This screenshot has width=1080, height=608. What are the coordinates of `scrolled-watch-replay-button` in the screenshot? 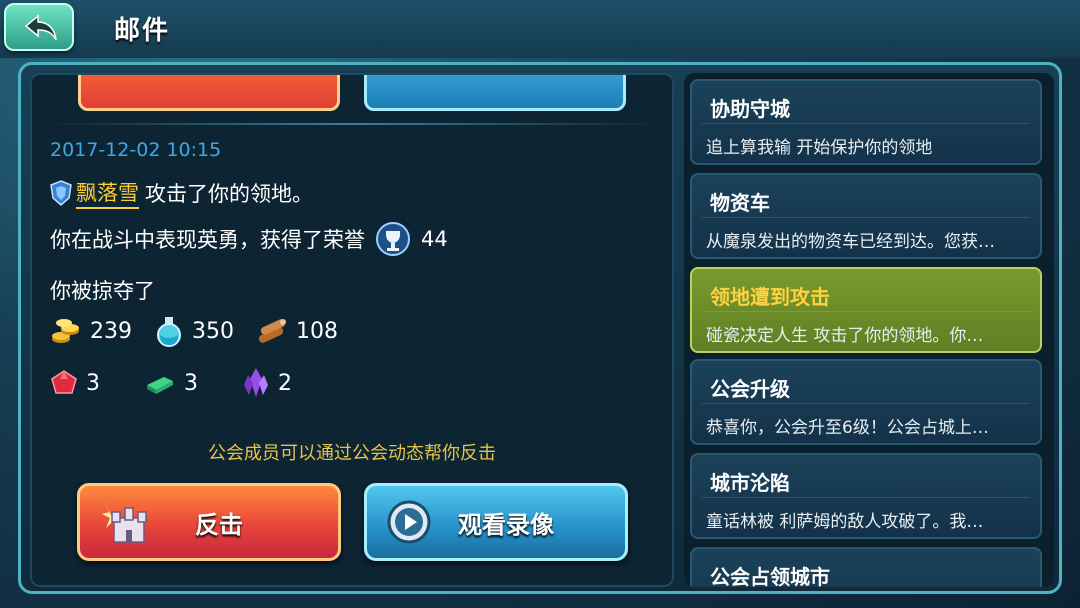 It's located at (495, 93).